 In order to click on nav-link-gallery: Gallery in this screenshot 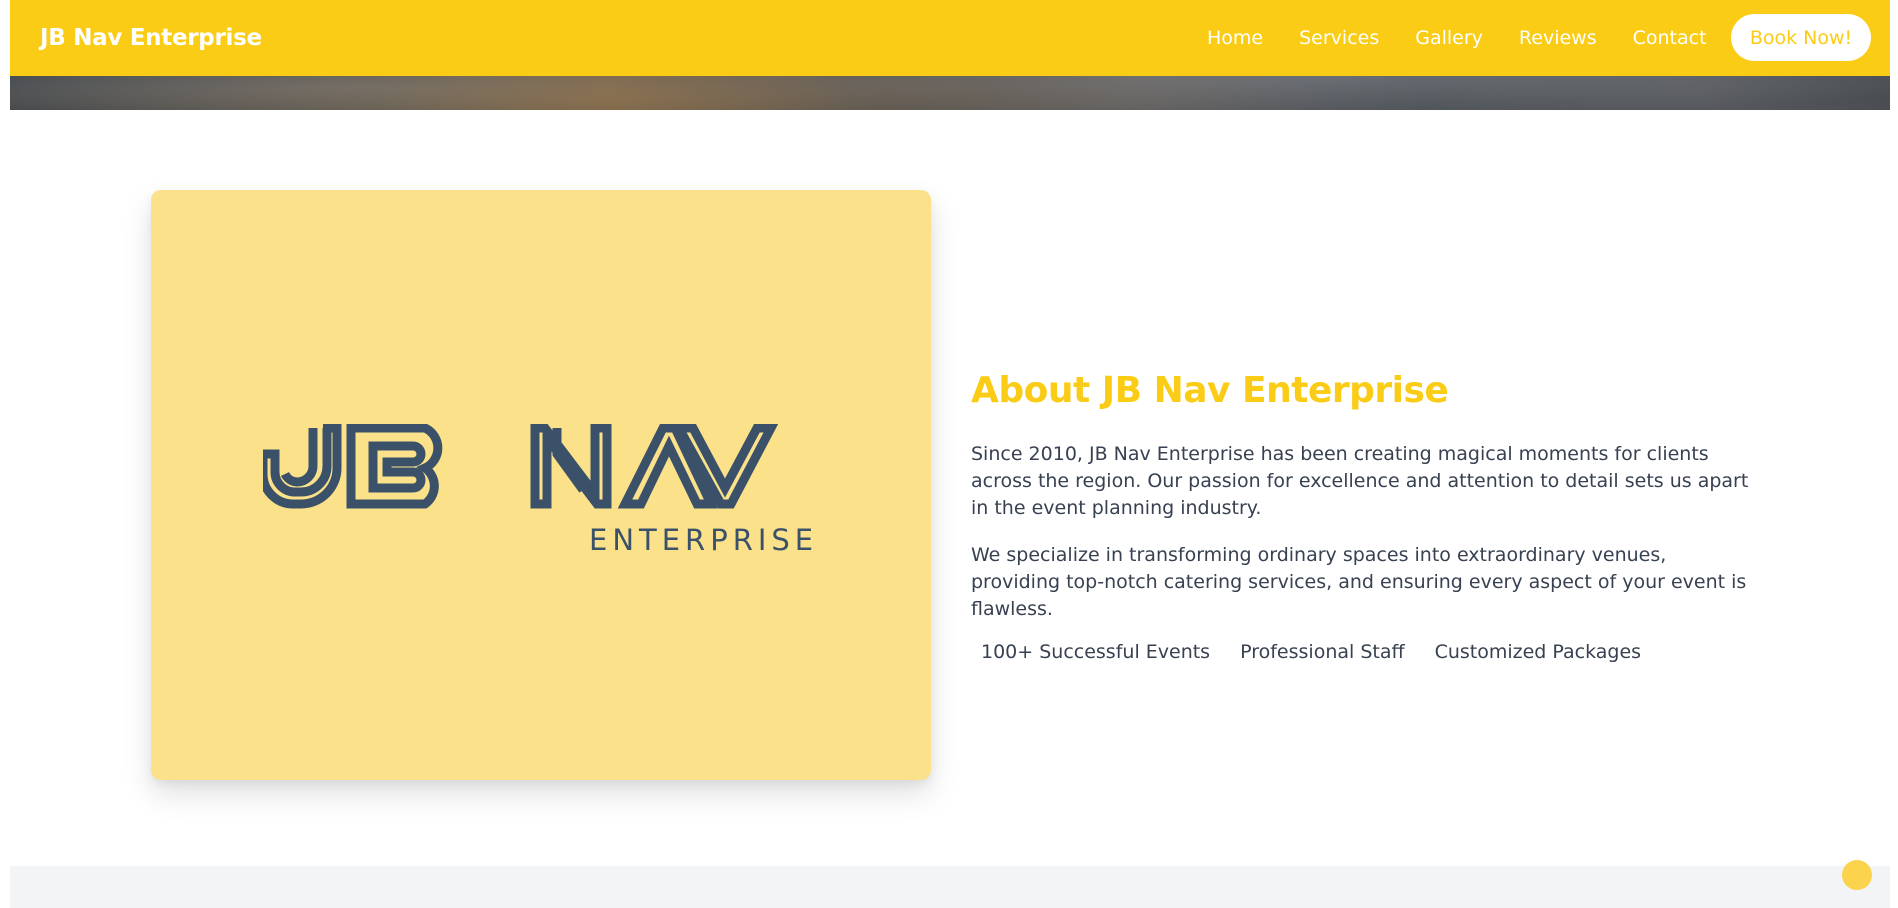, I will do `click(1449, 38)`.